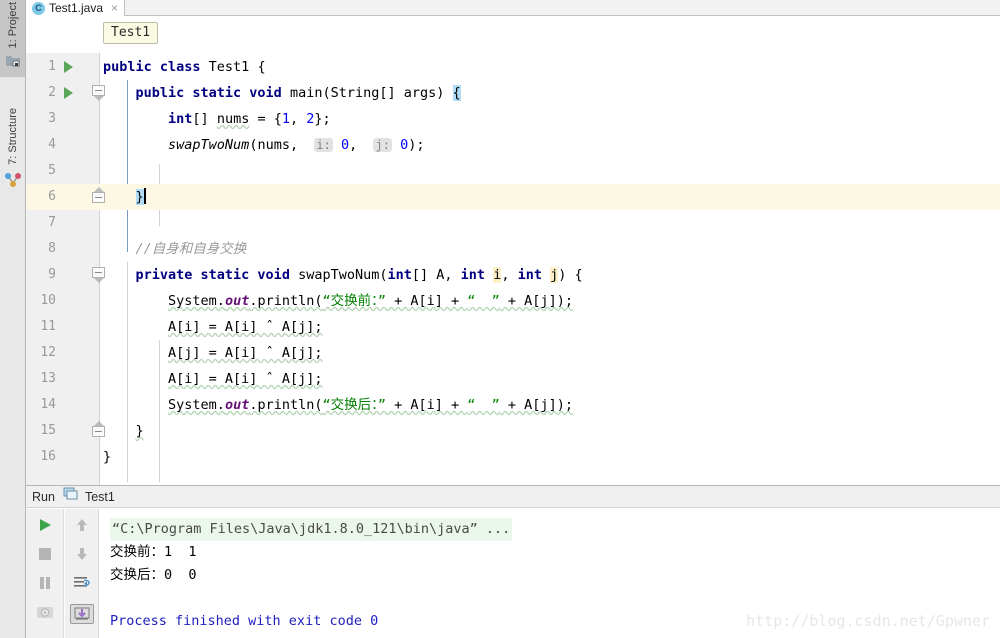 The width and height of the screenshot is (1000, 638). Describe the element at coordinates (153, 575) in the screenshot. I see `console-line: 交换后：0 0` at that location.